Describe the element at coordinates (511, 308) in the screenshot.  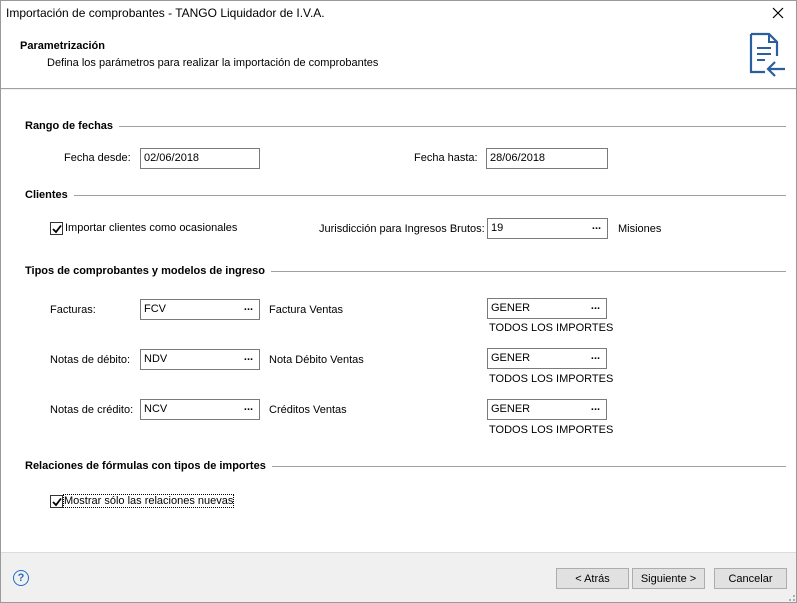
I see `facturas-modelo-value: GENER` at that location.